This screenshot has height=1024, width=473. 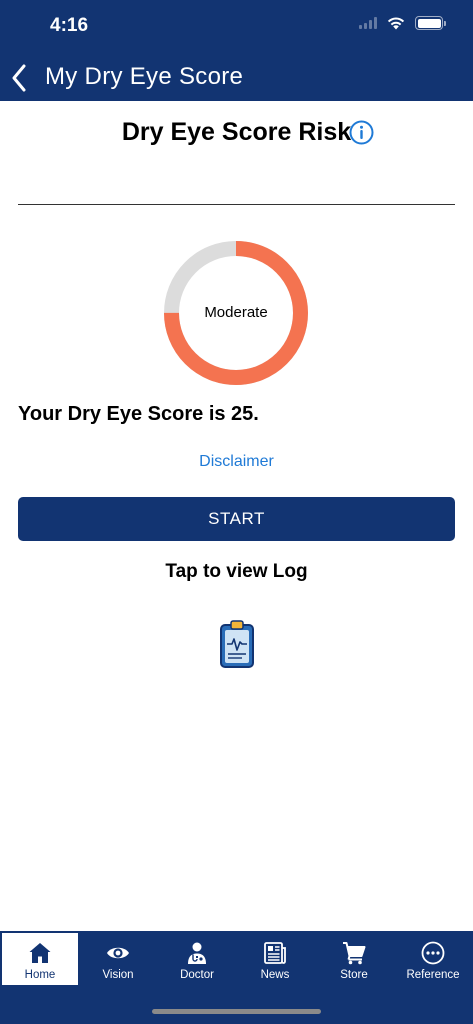 What do you see at coordinates (275, 975) in the screenshot?
I see `tab-label: News` at bounding box center [275, 975].